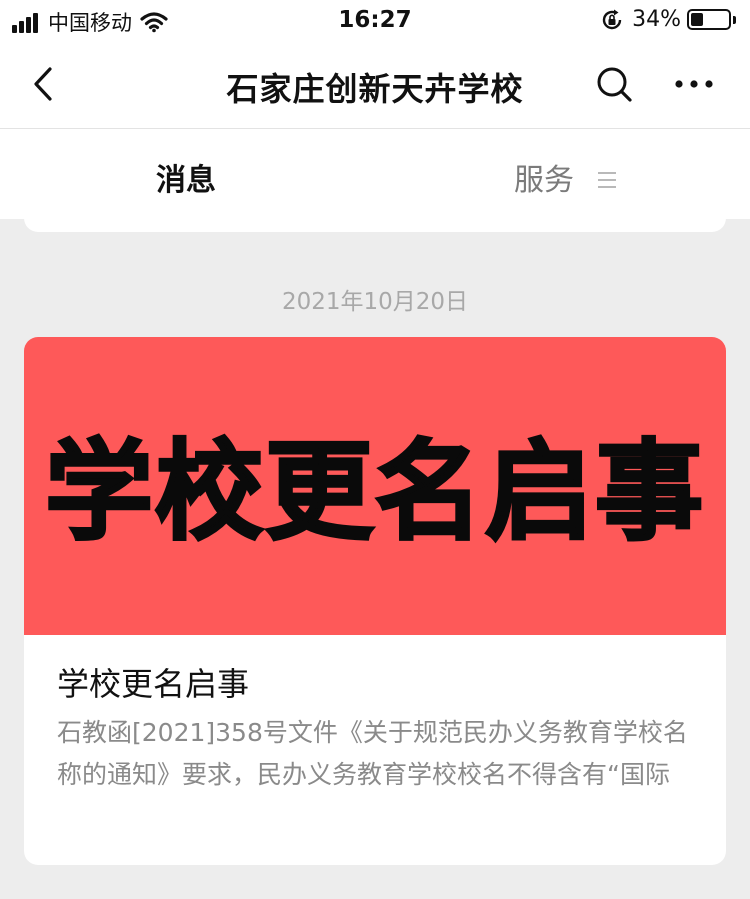 This screenshot has width=750, height=899. Describe the element at coordinates (612, 19) in the screenshot. I see `orientation-lock-icon` at that location.